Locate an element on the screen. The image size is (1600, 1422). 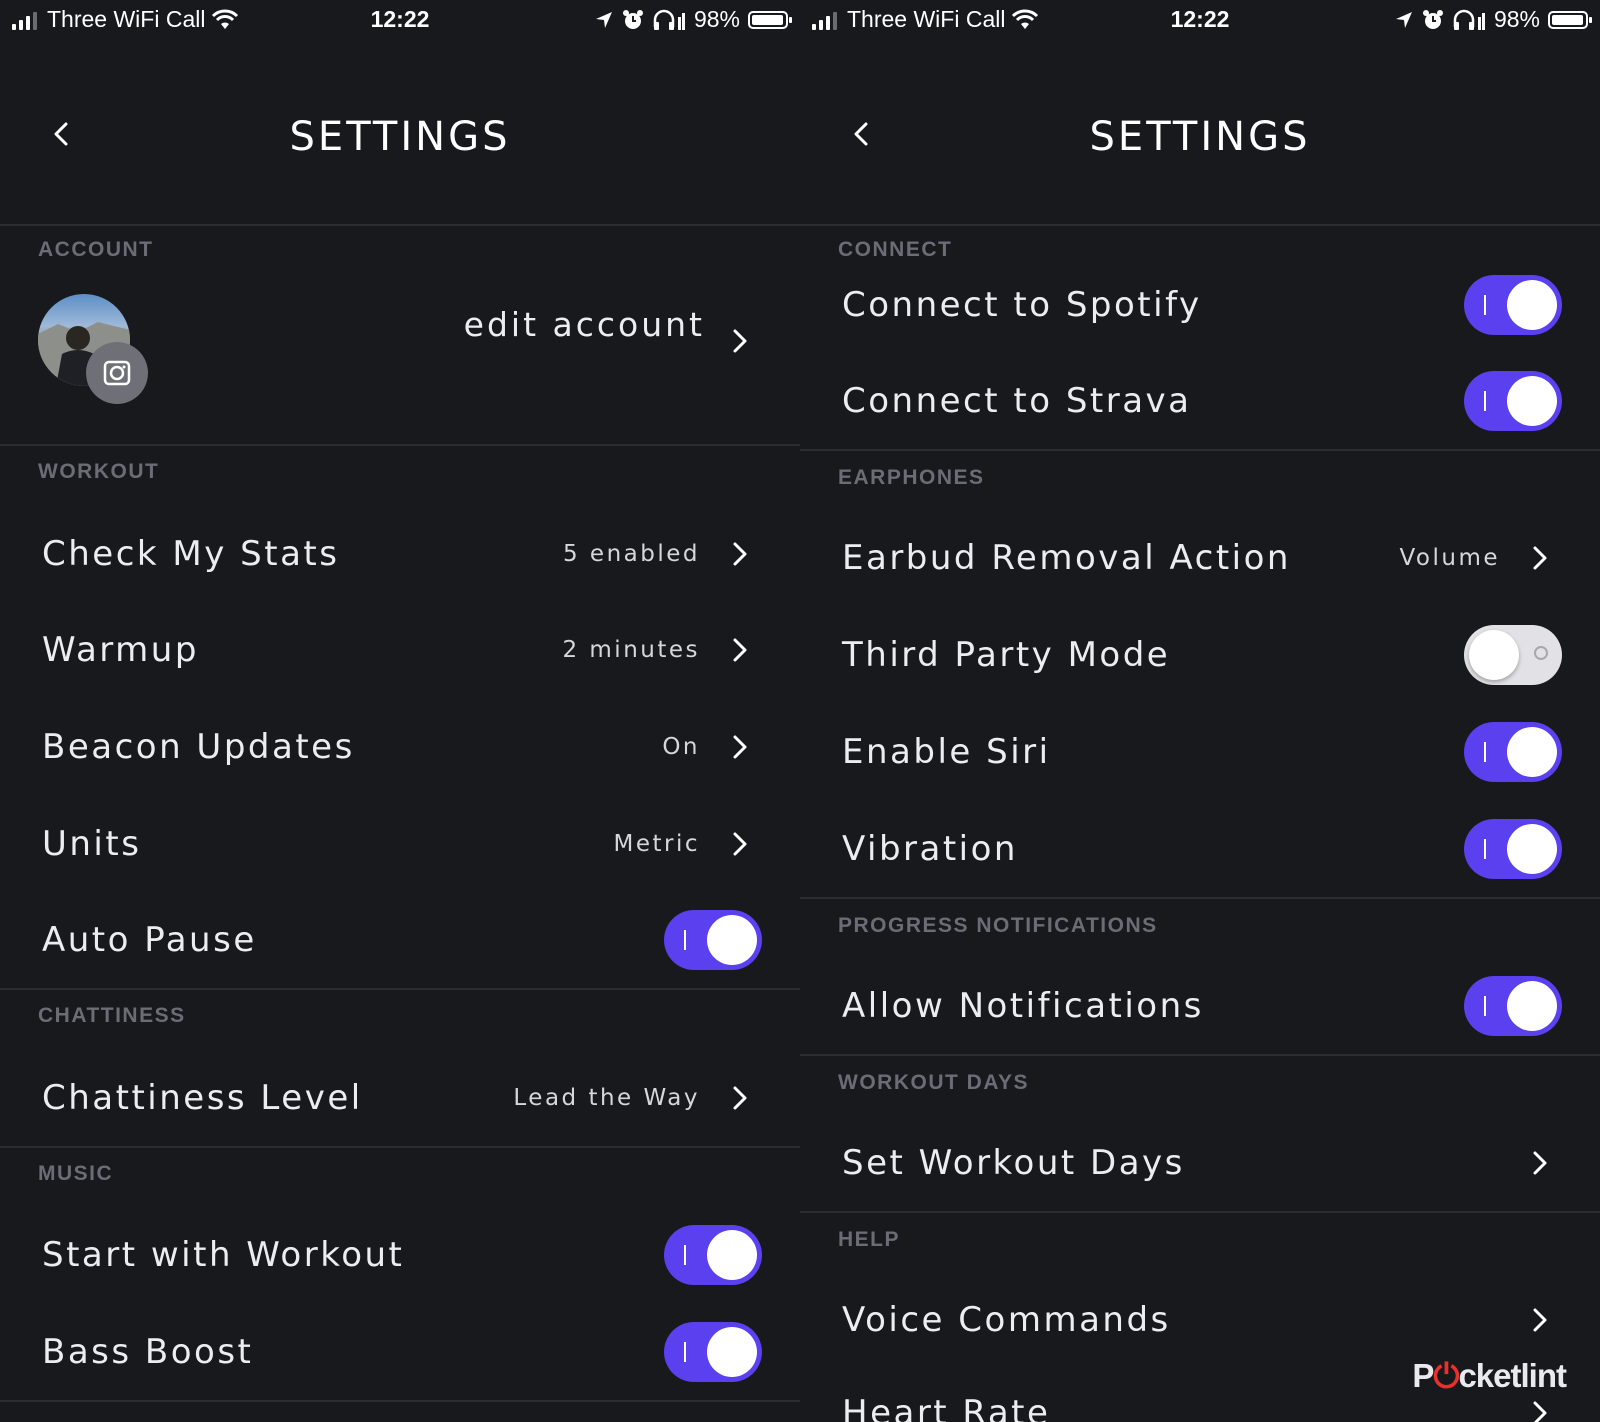
section-label-workout-days: WORKOUT DAYS is located at coordinates (934, 1082).